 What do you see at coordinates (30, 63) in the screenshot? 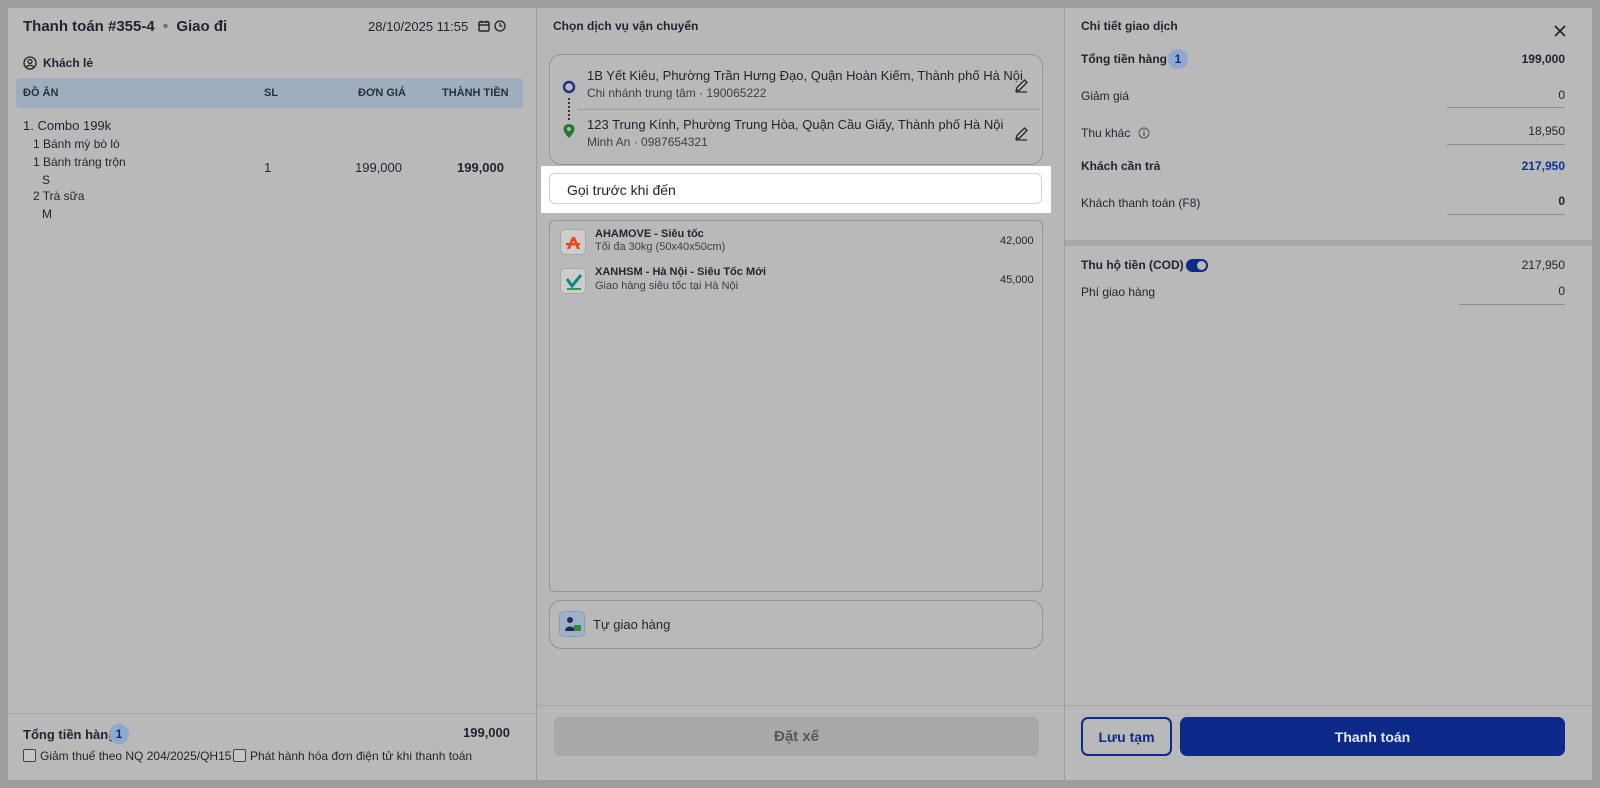
I see `user-circle-icon` at bounding box center [30, 63].